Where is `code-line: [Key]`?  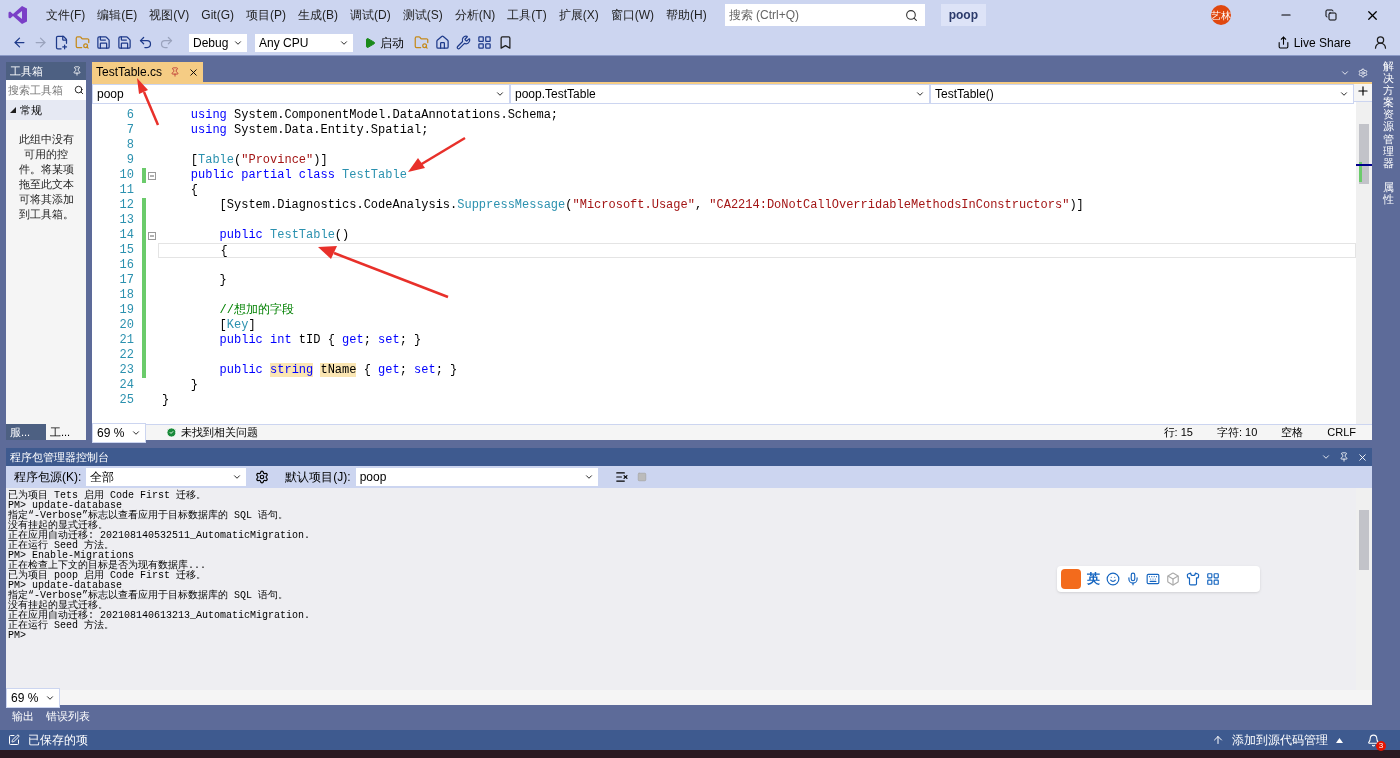 code-line: [Key] is located at coordinates (237, 325).